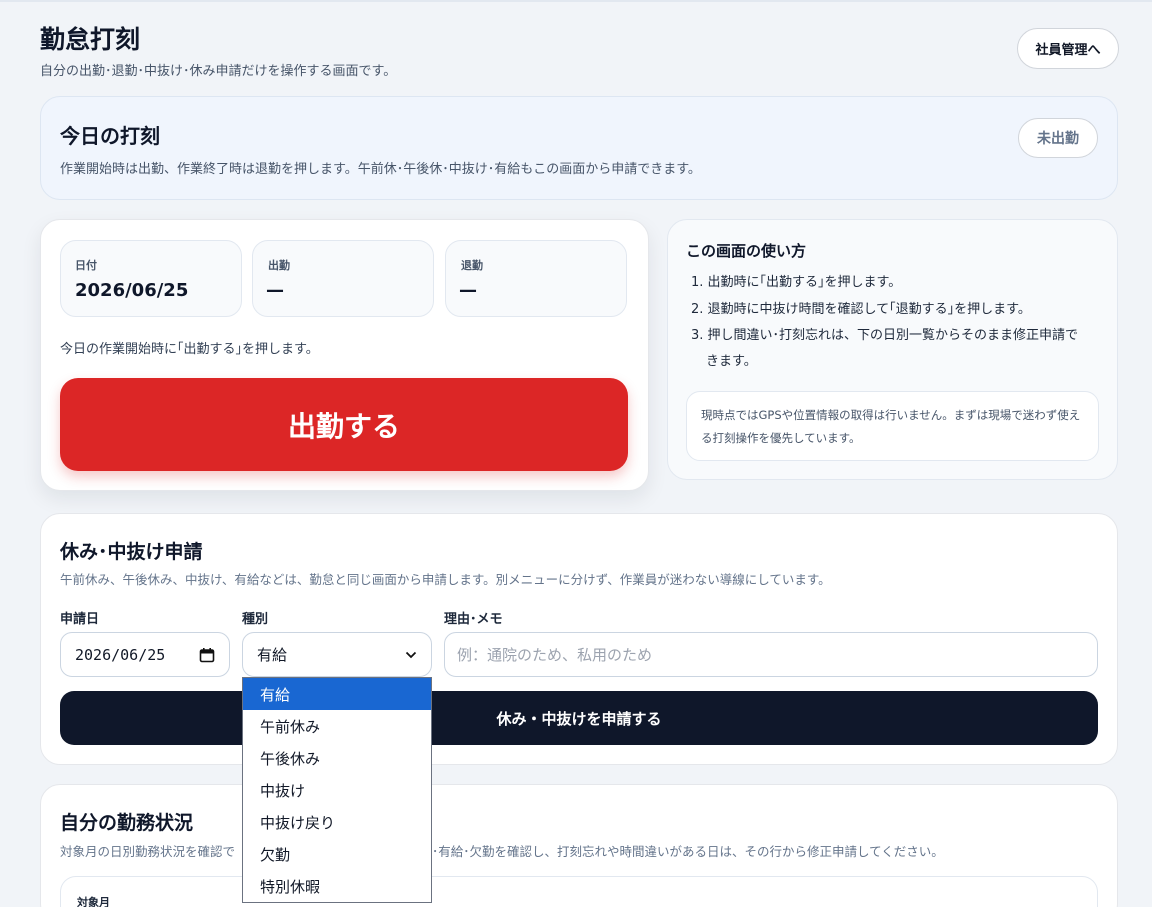 The width and height of the screenshot is (1152, 907). Describe the element at coordinates (771, 654) in the screenshot. I see `leave-memo-input: 例：通院のため、私用のため` at that location.